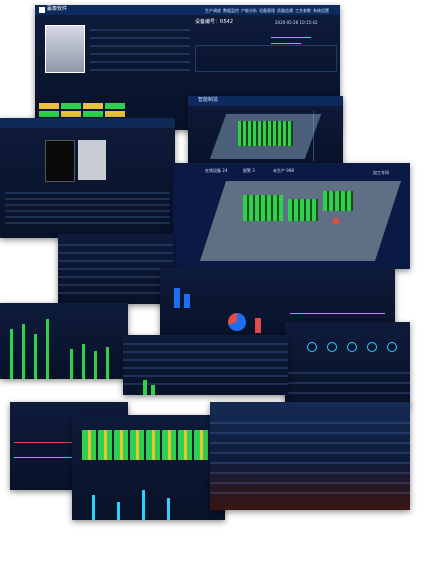 The height and width of the screenshot is (580, 430). Describe the element at coordinates (310, 456) in the screenshot. I see `dashboard-bottom-table` at that location.